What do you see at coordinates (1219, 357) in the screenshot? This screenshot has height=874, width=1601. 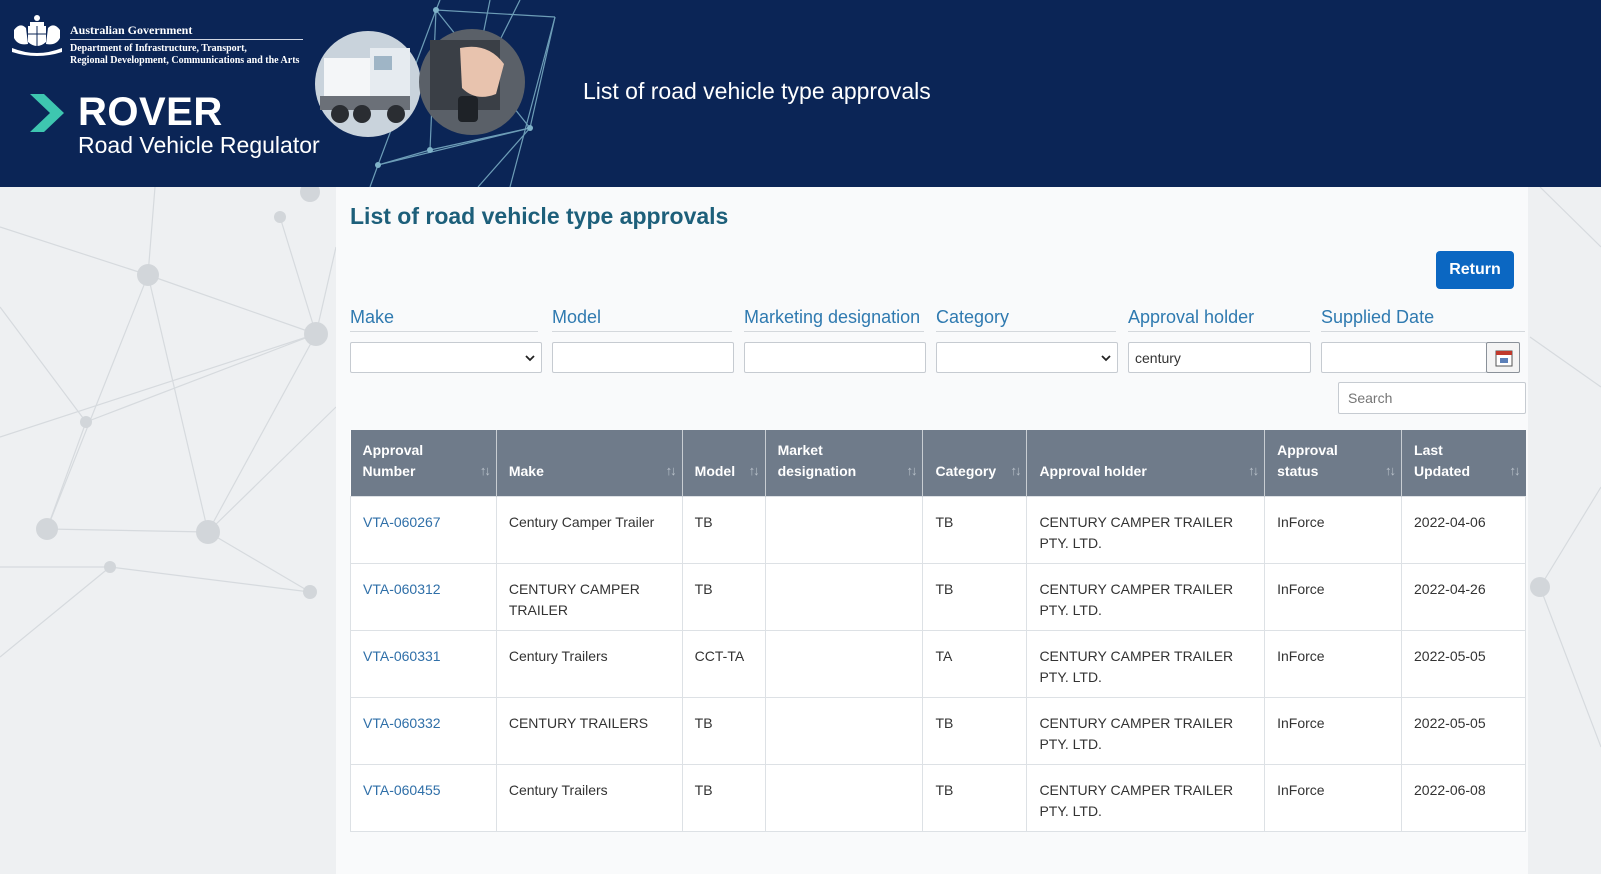 I see `approval-holder-input` at bounding box center [1219, 357].